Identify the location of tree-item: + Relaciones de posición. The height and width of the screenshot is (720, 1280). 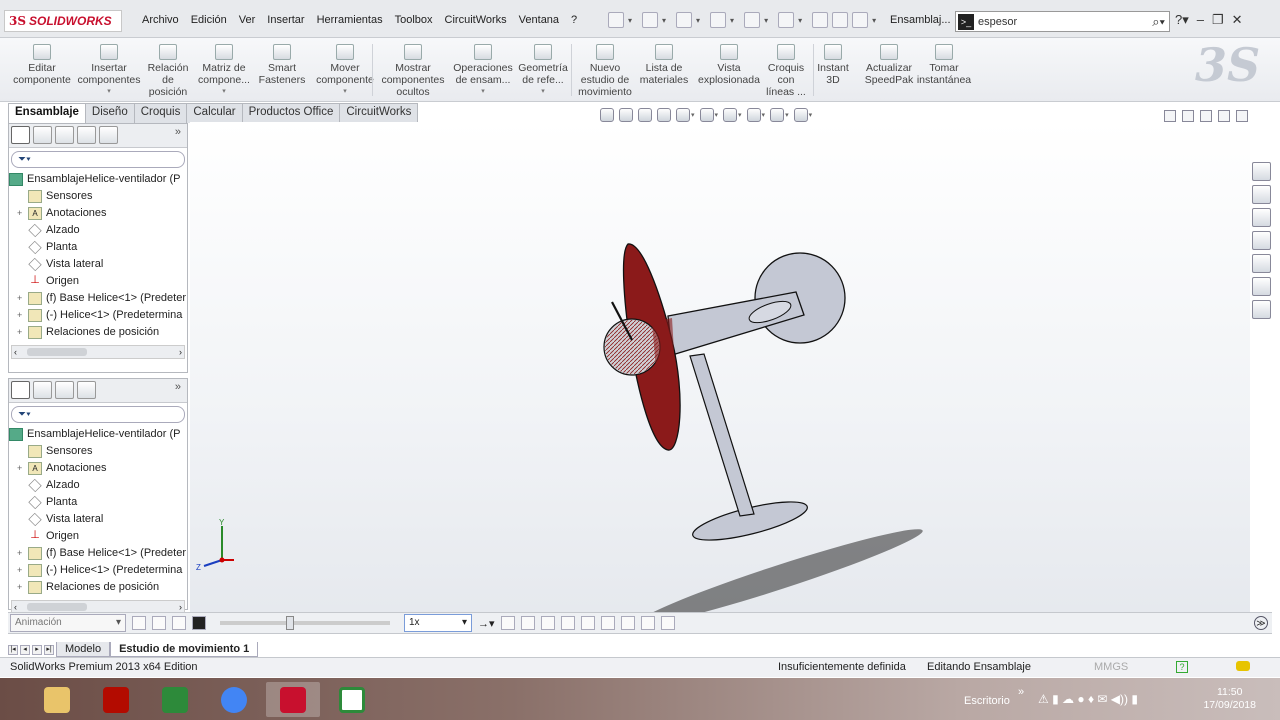
(98, 332).